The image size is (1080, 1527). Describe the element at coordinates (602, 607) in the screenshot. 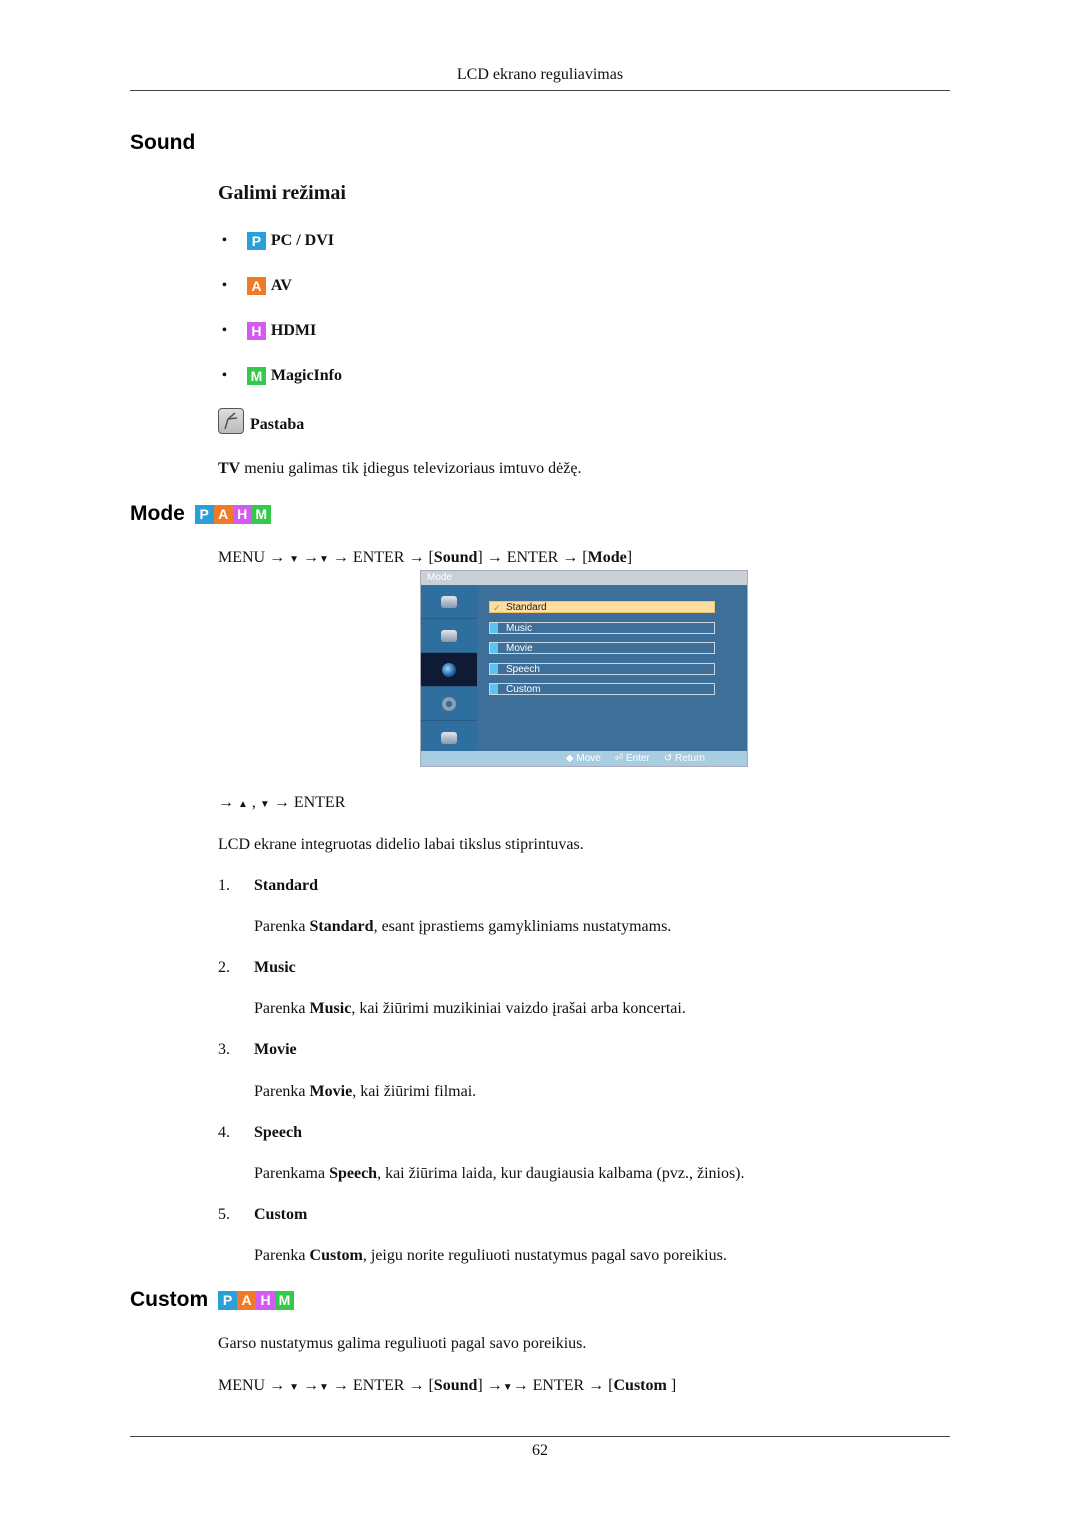

I see `osd-item-standard: ✓ Standard` at that location.